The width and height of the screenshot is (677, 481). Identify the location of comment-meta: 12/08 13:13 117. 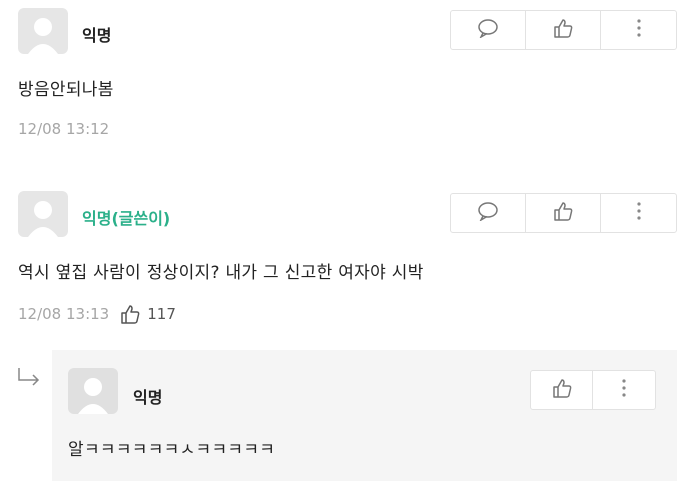
(97, 314).